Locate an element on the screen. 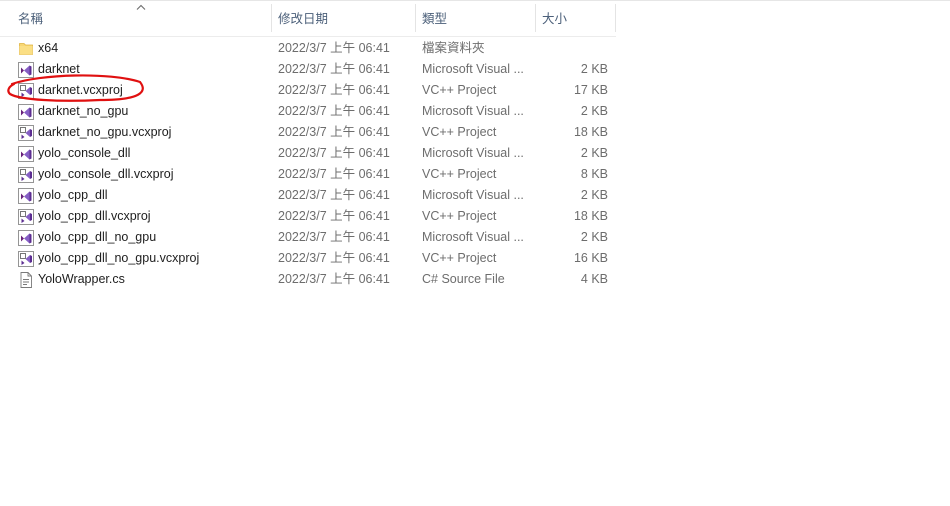 The width and height of the screenshot is (950, 506). column-divider is located at coordinates (615, 18).